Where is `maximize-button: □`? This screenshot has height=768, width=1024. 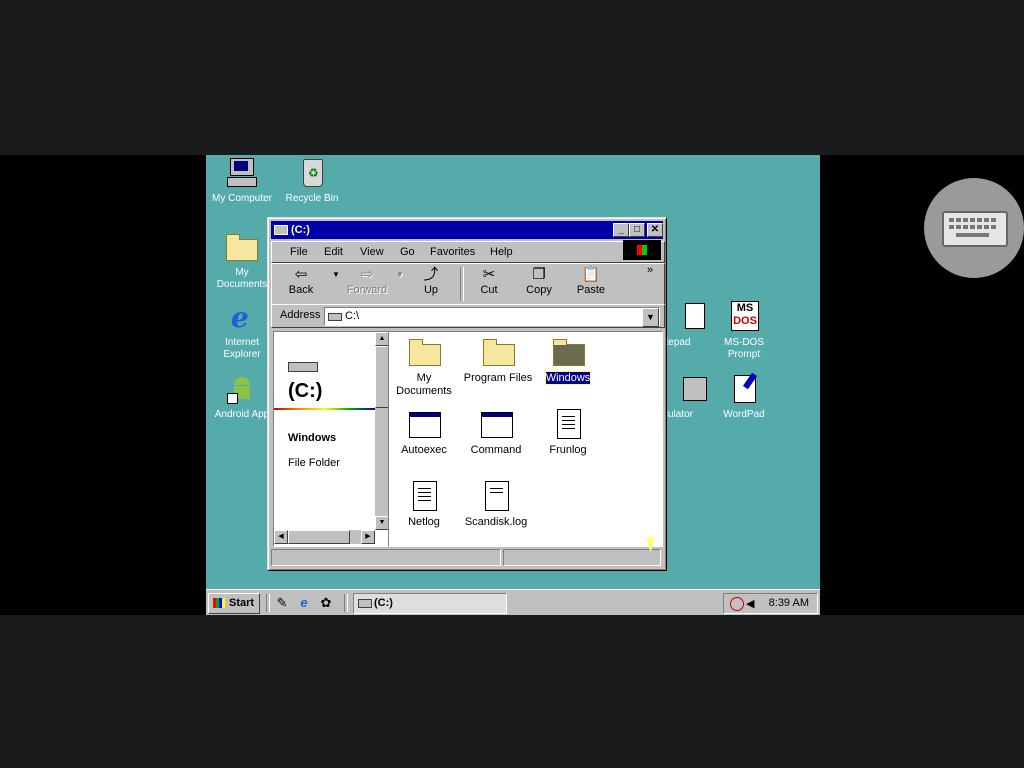 maximize-button: □ is located at coordinates (637, 230).